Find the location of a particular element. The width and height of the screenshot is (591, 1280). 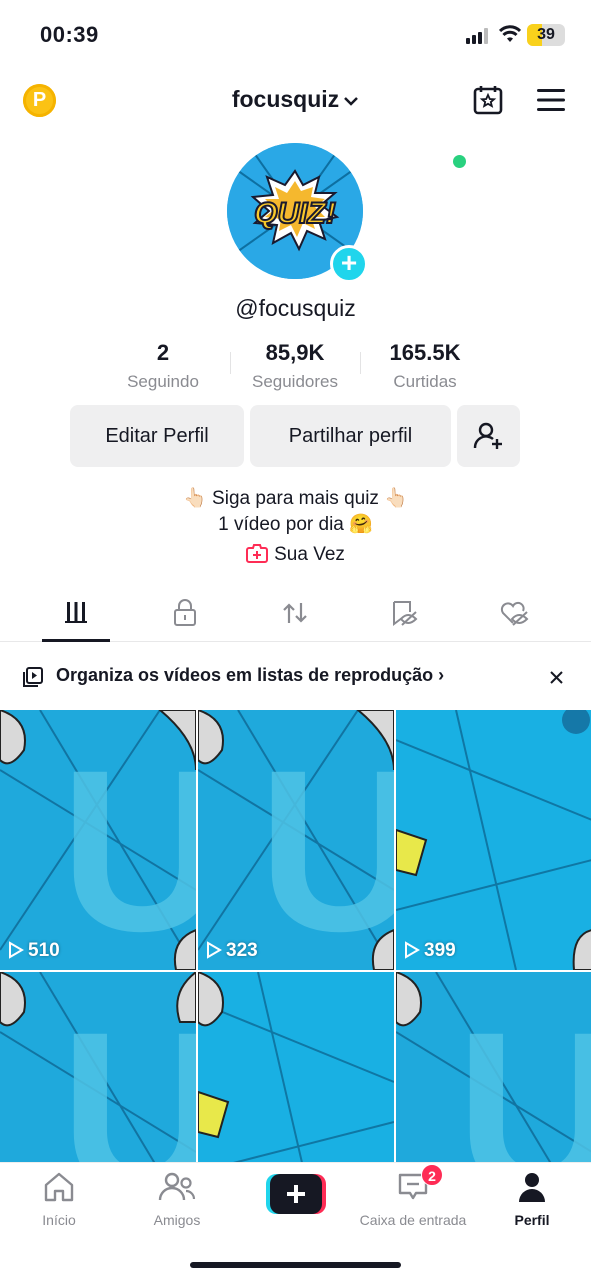

add-story-button: + is located at coordinates (349, 264).